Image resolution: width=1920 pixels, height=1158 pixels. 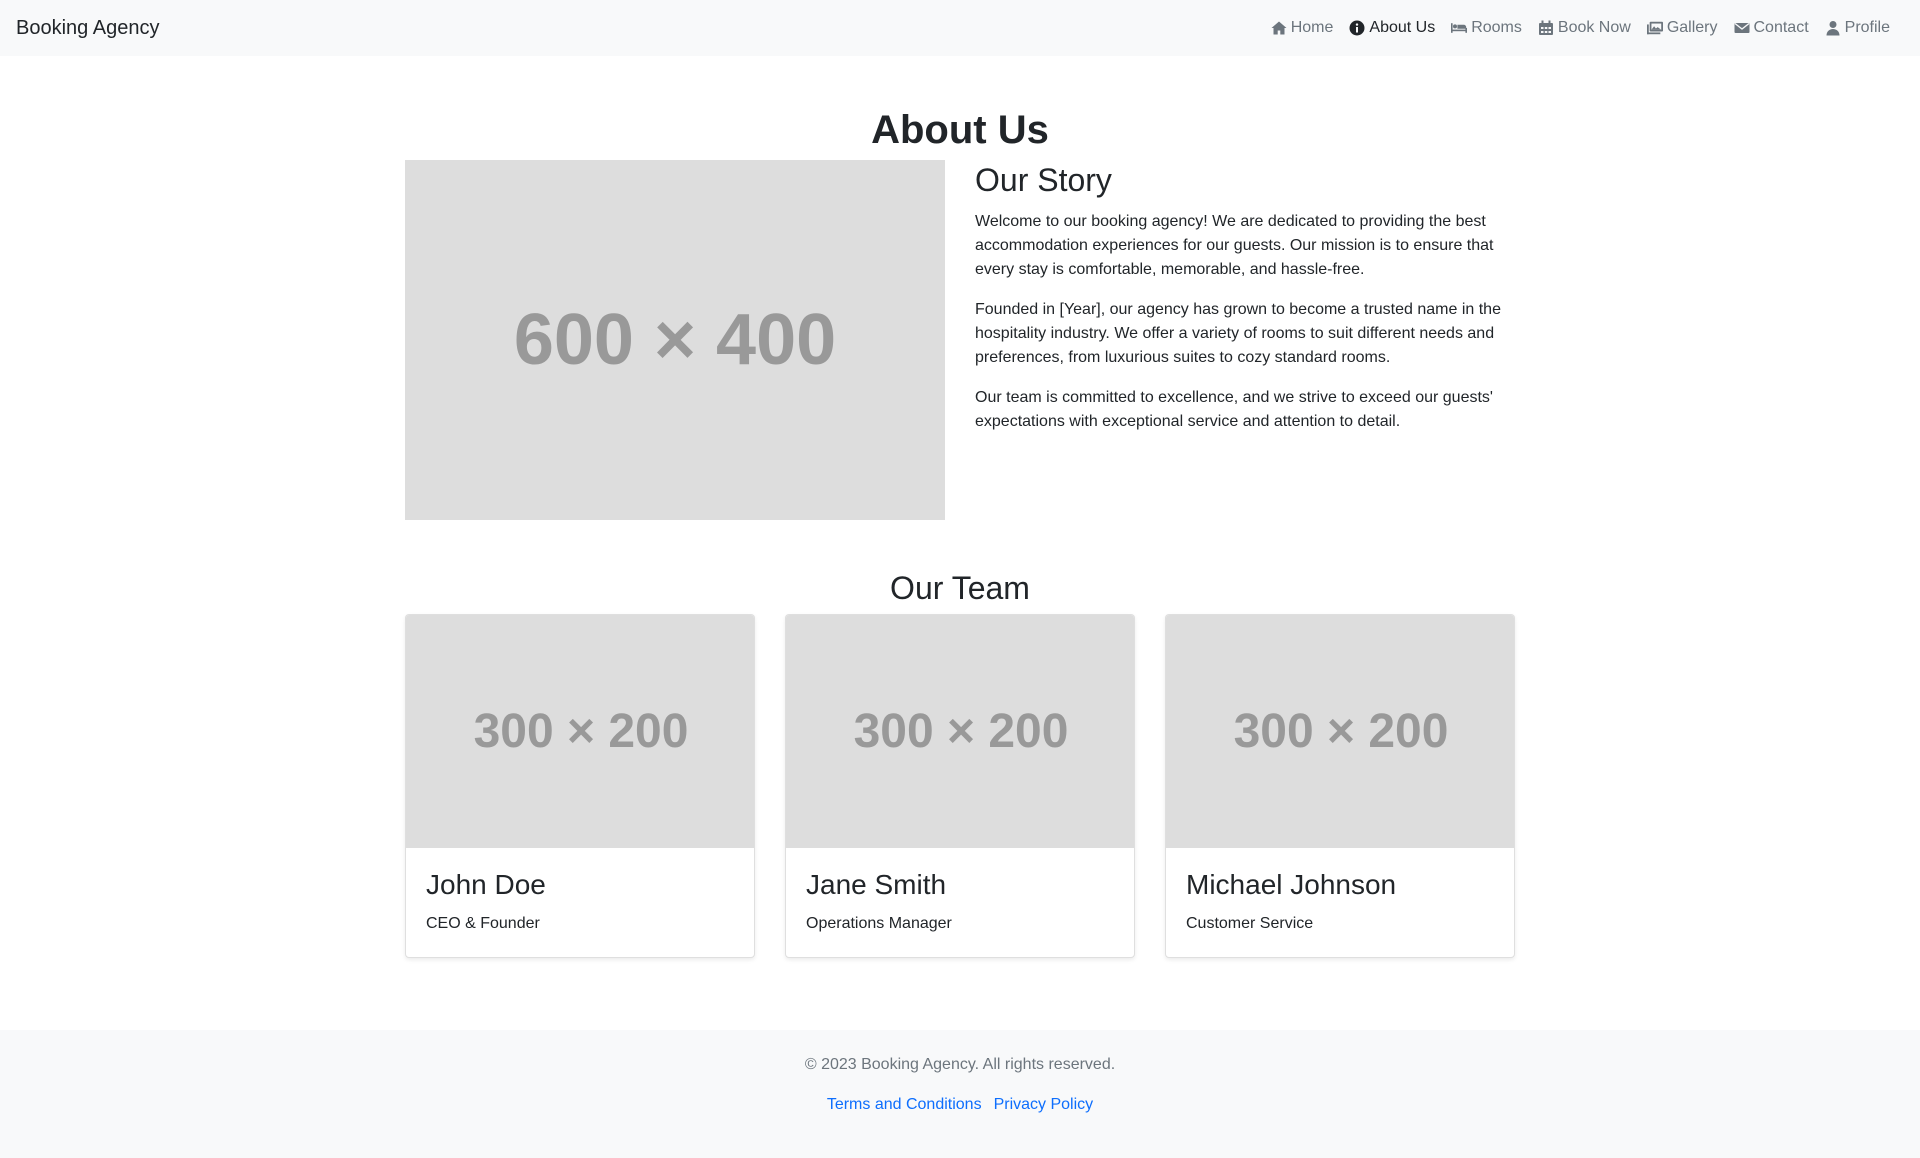 I want to click on nav-item-label: Profile, so click(x=1867, y=27).